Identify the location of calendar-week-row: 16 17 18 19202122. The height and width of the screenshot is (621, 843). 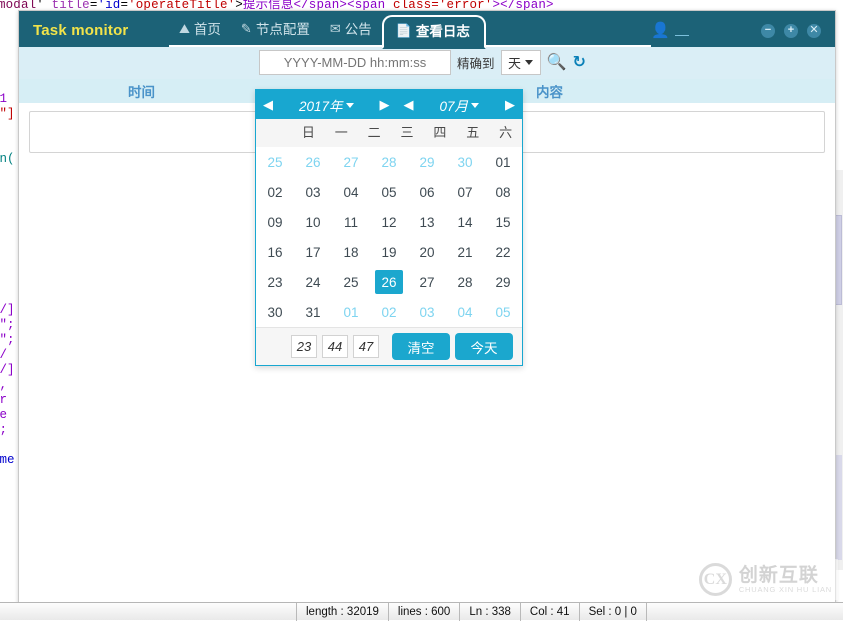
(389, 252).